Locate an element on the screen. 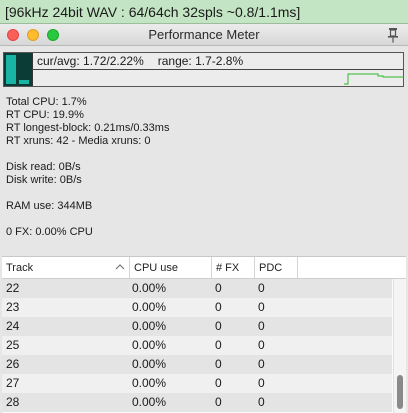 Image resolution: width=408 pixels, height=413 pixels. scrollbar-thumb is located at coordinates (400, 392).